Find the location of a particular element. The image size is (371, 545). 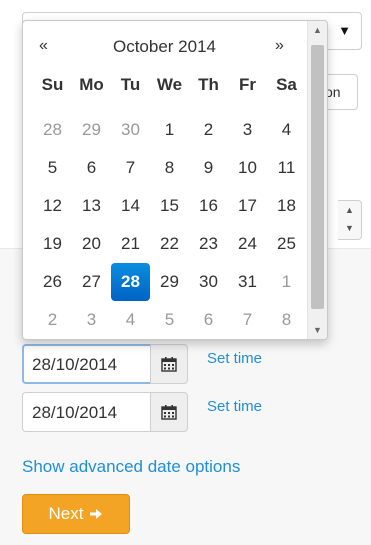

datepicker-header: « October 2014 » is located at coordinates (164, 47).